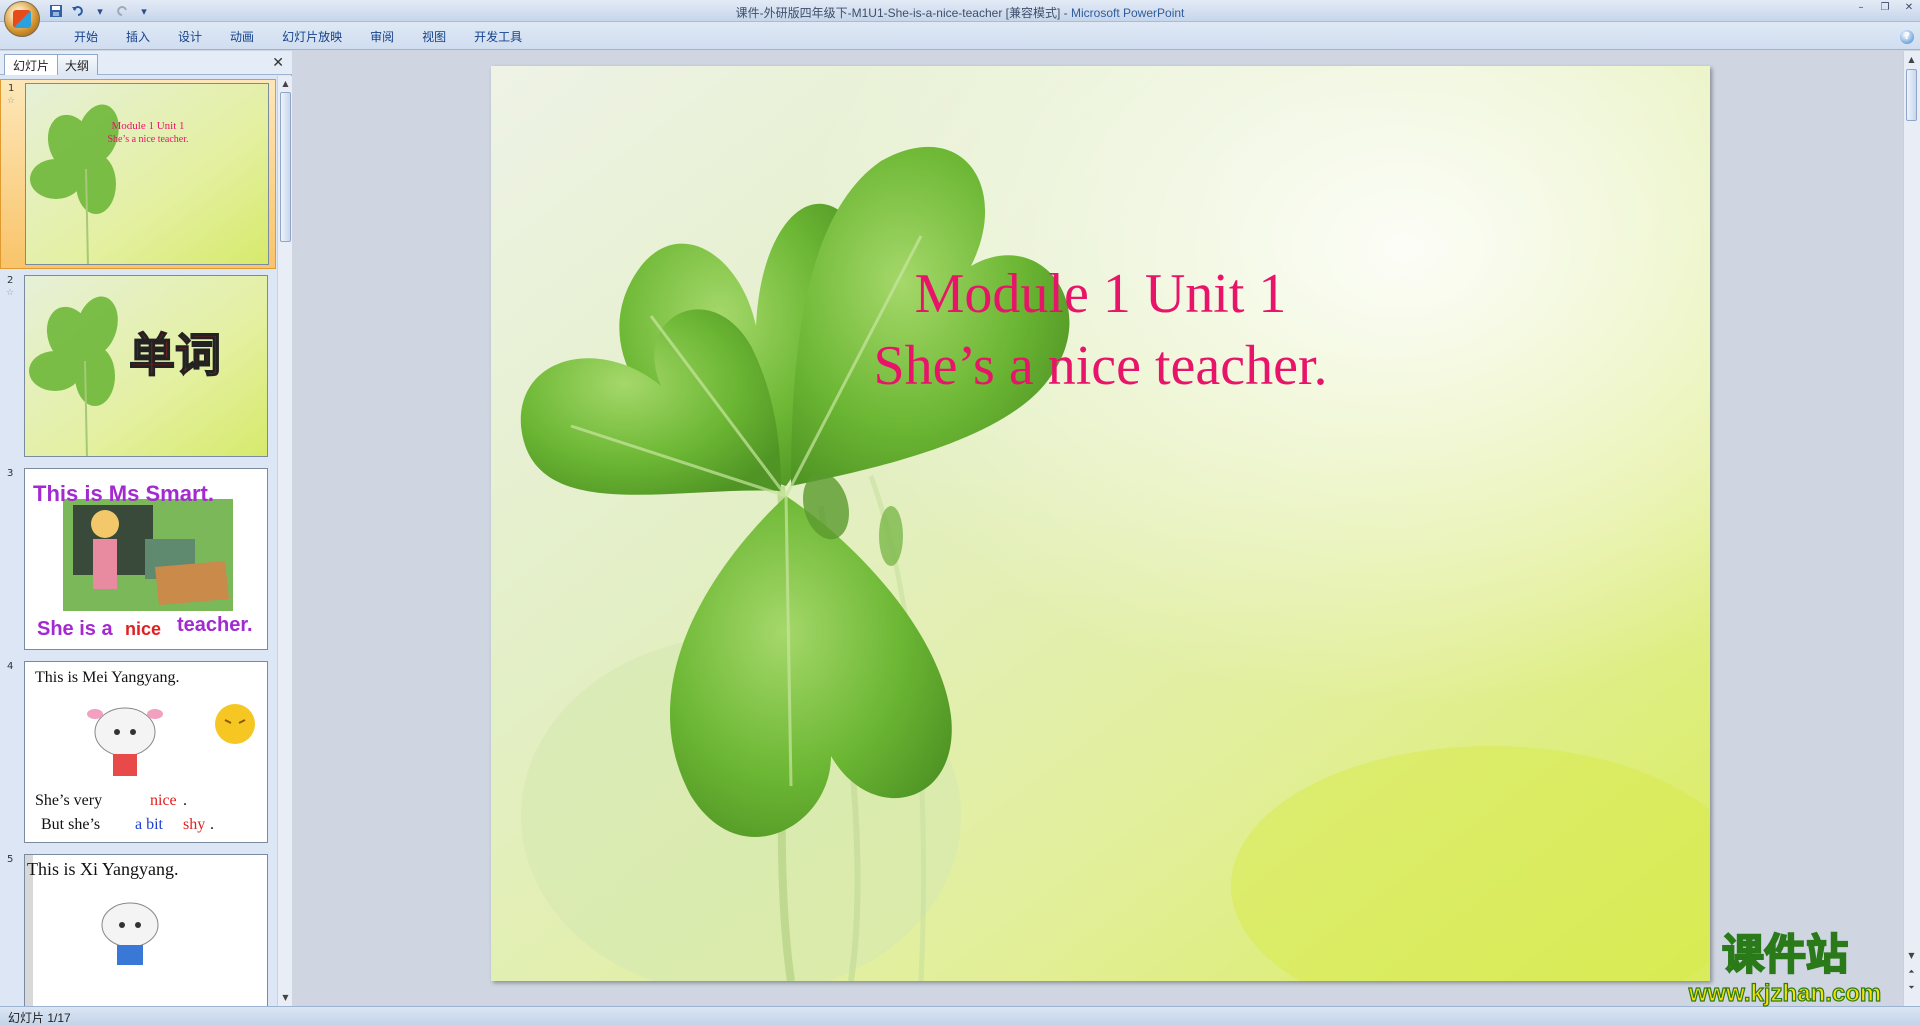  What do you see at coordinates (138, 38) in the screenshot?
I see `tab-insert: 插入` at bounding box center [138, 38].